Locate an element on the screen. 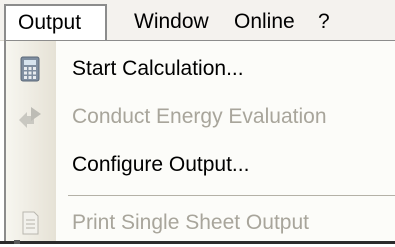  menu-item-label: Print Single Sheet Output is located at coordinates (190, 222).